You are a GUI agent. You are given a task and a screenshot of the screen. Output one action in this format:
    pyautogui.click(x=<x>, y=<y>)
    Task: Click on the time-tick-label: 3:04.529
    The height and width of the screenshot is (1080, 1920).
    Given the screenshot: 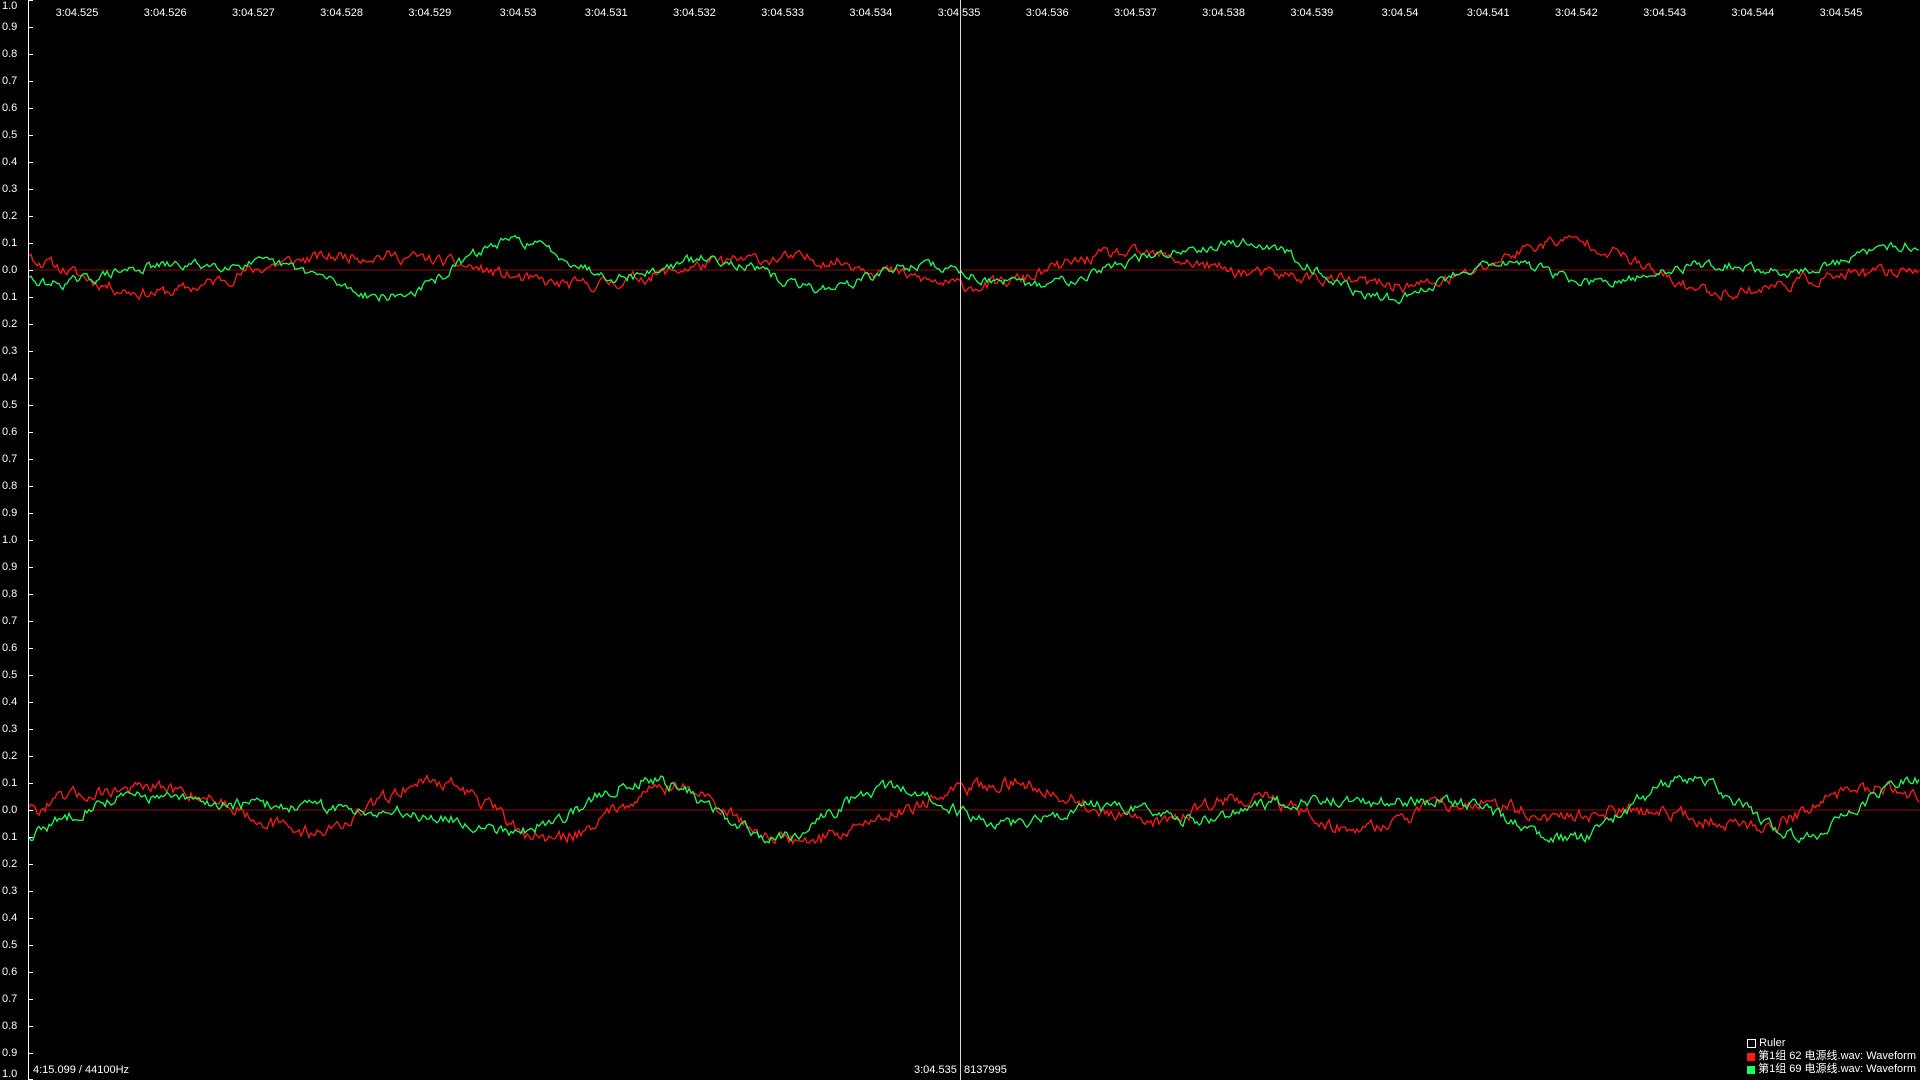 What is the action you would take?
    pyautogui.click(x=430, y=13)
    